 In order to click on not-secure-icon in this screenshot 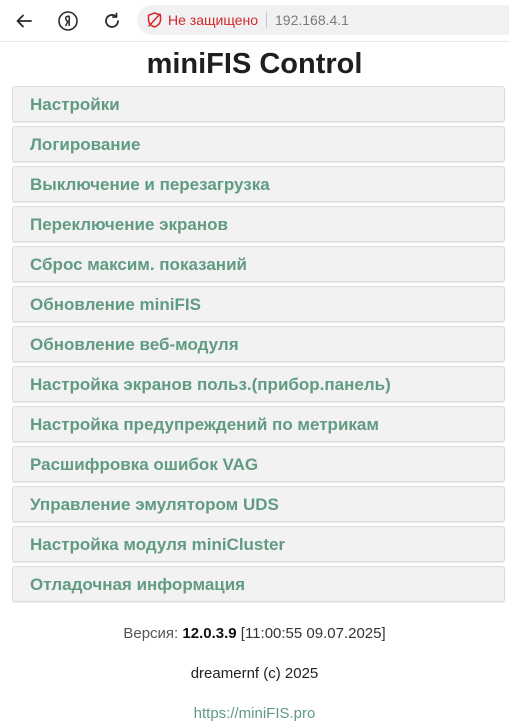, I will do `click(155, 20)`.